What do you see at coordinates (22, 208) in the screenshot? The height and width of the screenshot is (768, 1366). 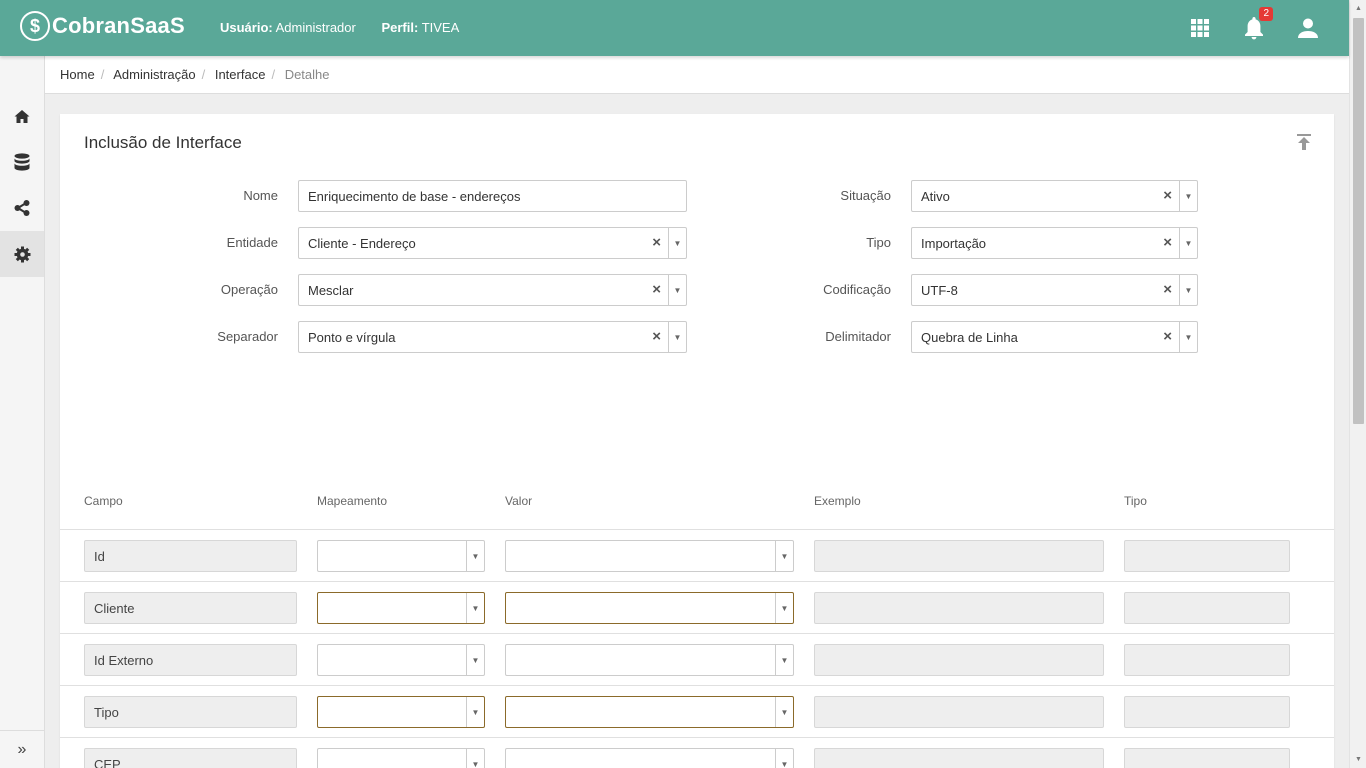 I see `sidebar-item-share` at bounding box center [22, 208].